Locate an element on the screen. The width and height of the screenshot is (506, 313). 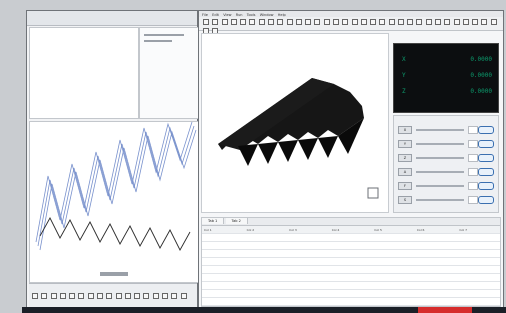
control-row: F is located at coordinates (446, 187).